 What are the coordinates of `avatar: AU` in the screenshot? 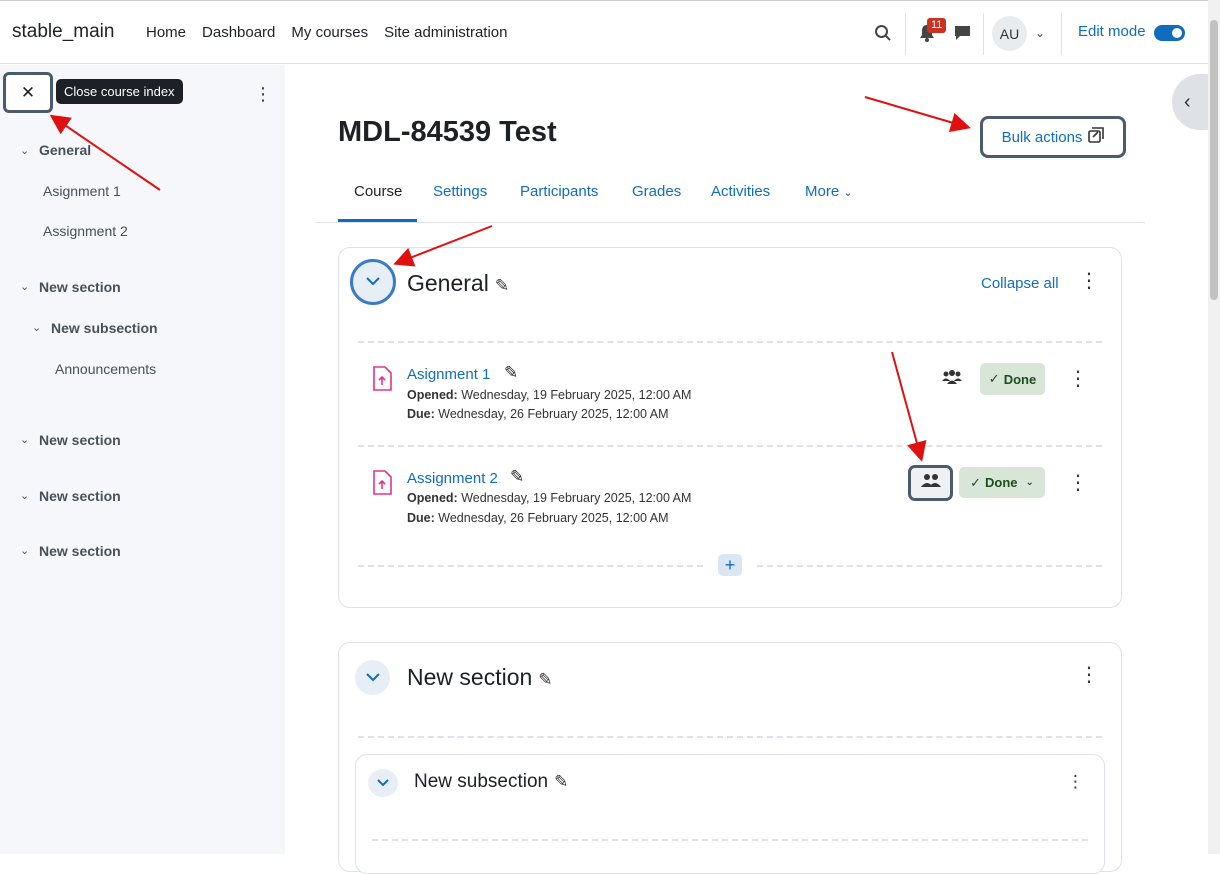 It's located at (1009, 33).